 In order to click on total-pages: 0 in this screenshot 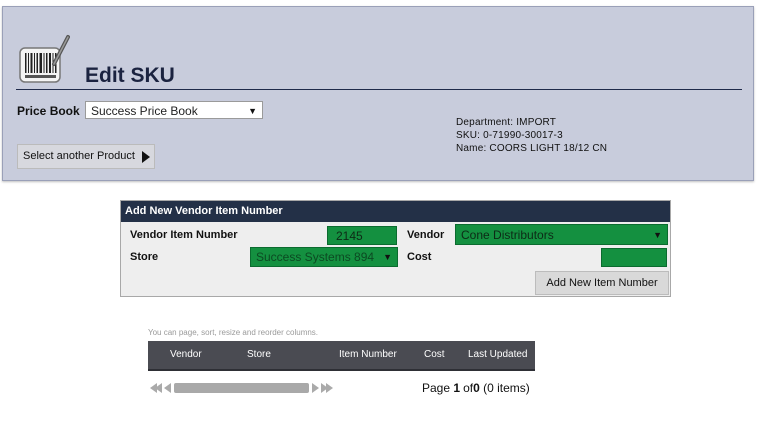, I will do `click(476, 388)`.